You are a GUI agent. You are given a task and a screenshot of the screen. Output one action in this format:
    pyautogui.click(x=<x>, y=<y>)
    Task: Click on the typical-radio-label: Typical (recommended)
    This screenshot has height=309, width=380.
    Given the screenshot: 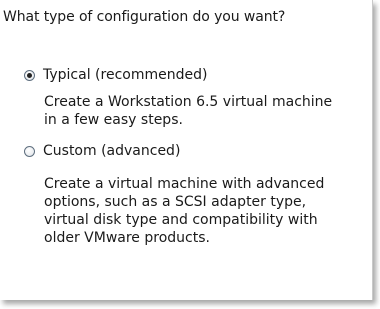 What is the action you would take?
    pyautogui.click(x=125, y=75)
    